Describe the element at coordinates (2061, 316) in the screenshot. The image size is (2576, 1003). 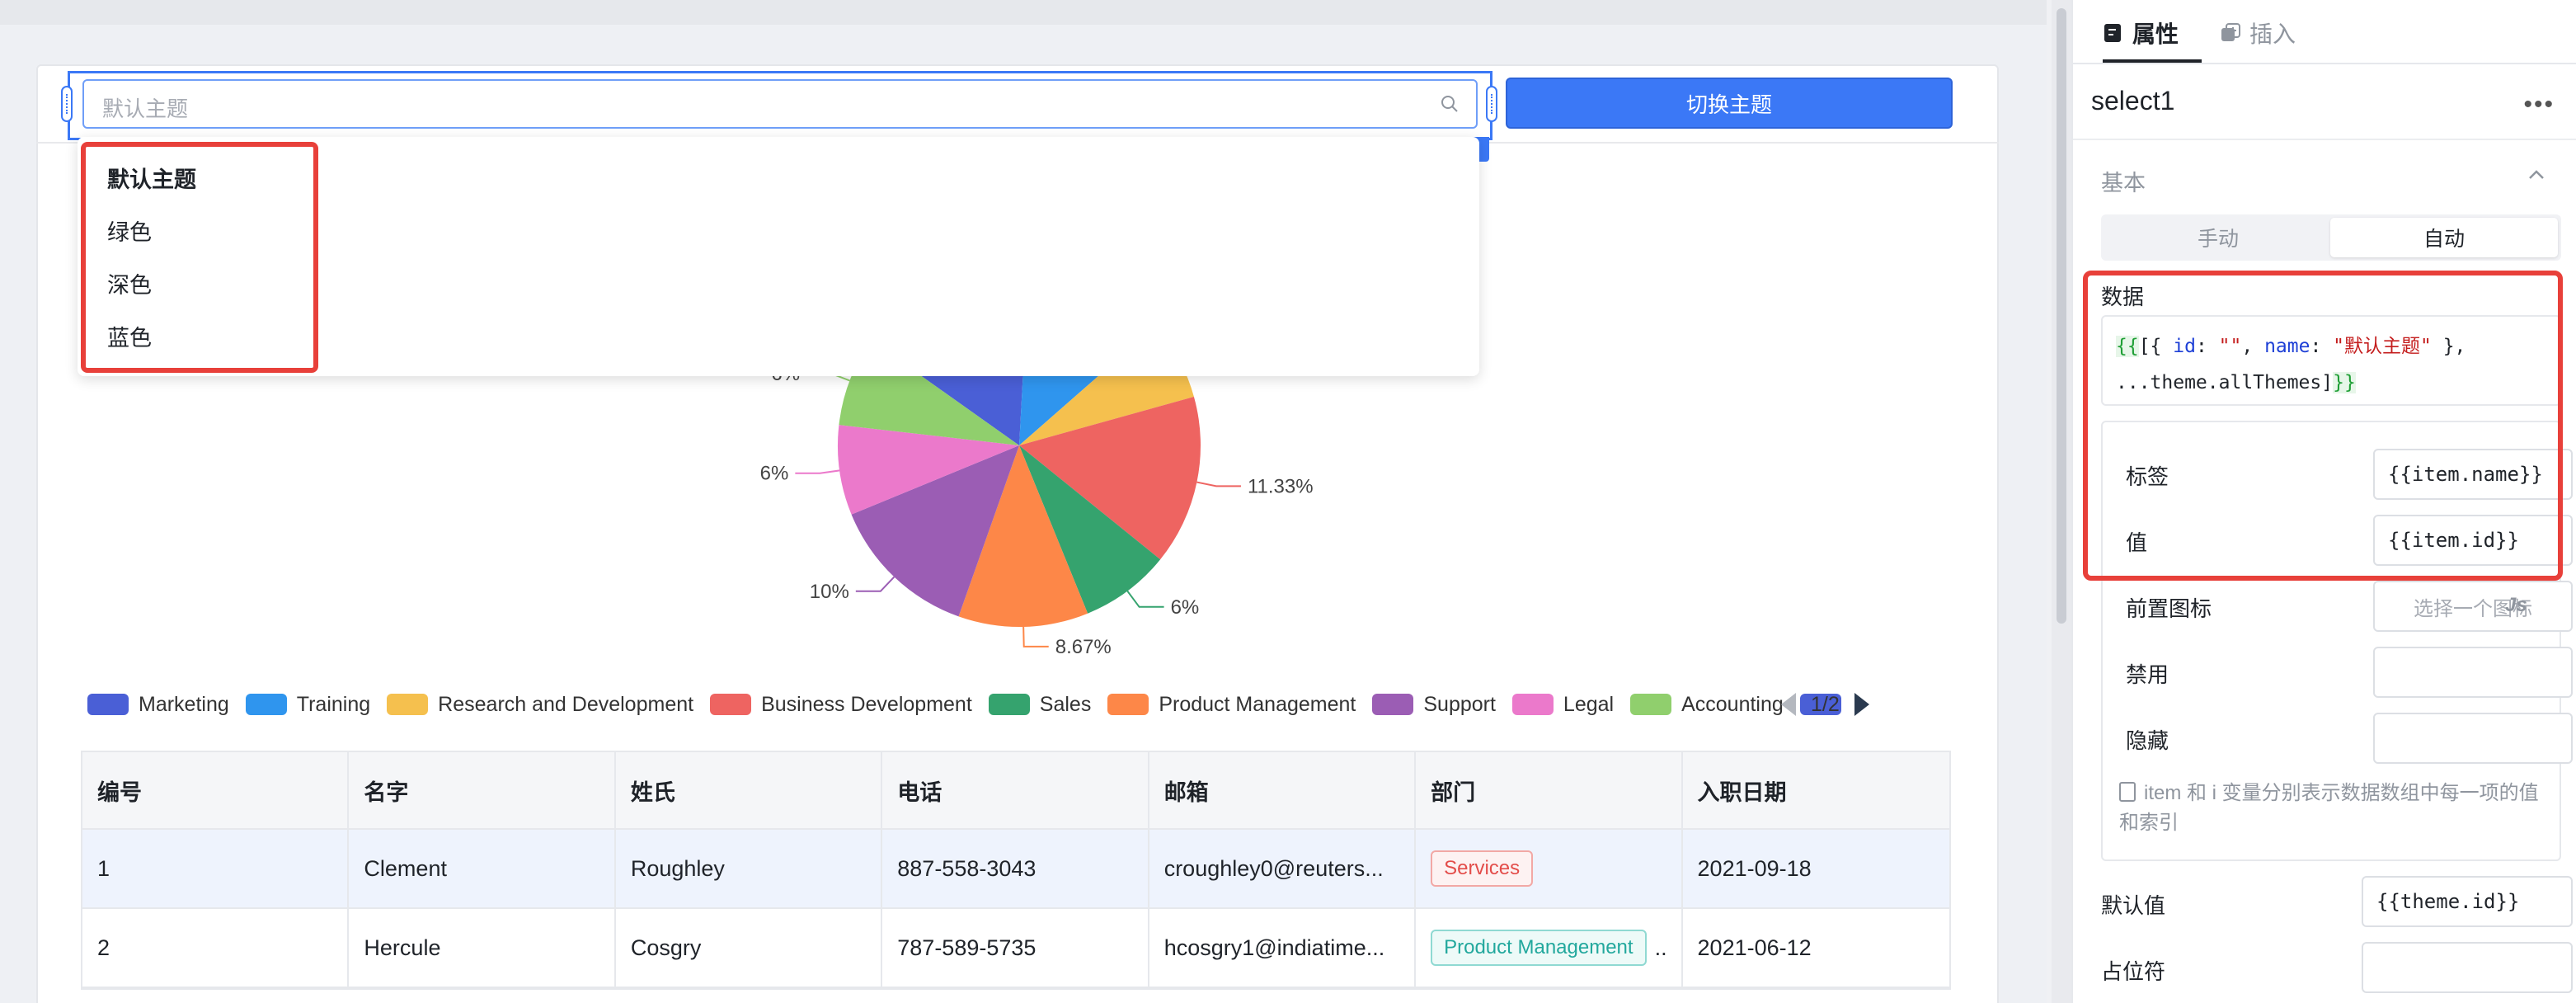
I see `scrollbar-thumb` at that location.